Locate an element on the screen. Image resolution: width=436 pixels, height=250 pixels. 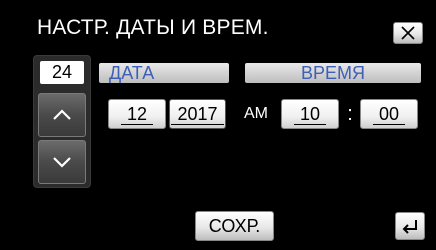
date-section-label: ДАТА is located at coordinates (164, 73).